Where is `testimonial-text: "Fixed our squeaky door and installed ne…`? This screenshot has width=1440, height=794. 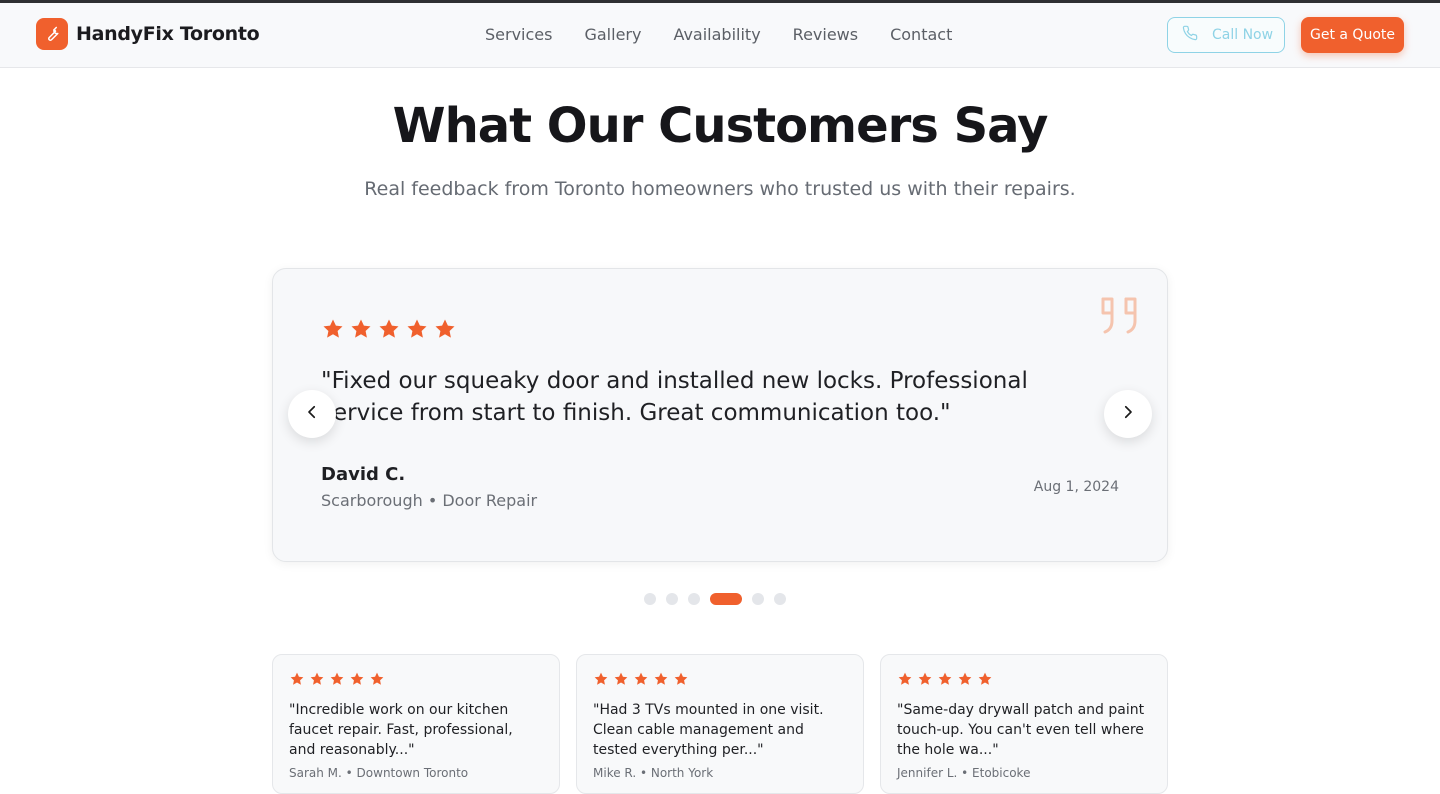 testimonial-text: "Fixed our squeaky door and installed ne… is located at coordinates (674, 397).